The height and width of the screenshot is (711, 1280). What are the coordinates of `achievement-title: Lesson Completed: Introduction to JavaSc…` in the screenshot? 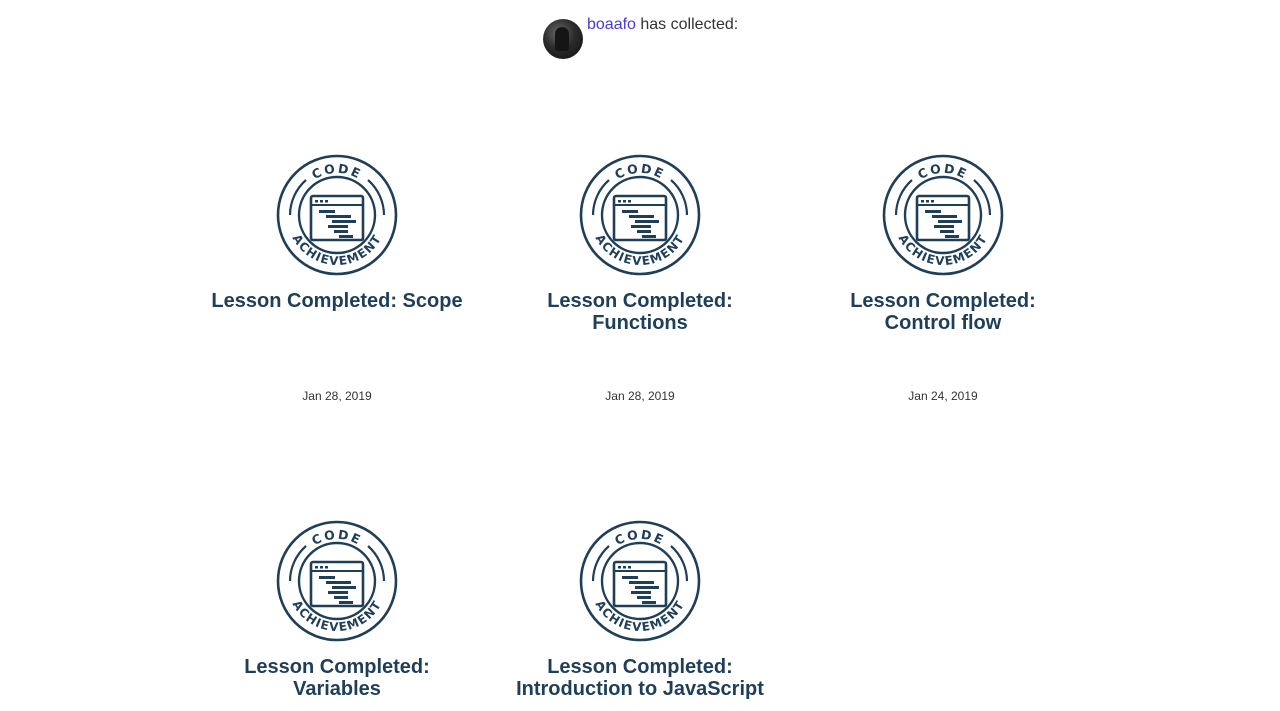 It's located at (640, 678).